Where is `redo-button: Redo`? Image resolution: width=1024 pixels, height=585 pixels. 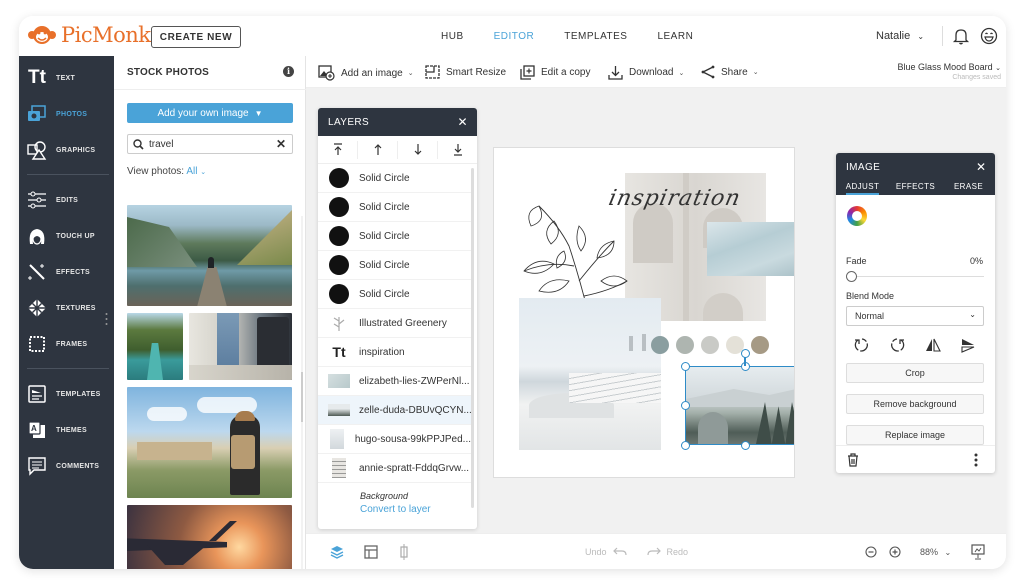
redo-button: Redo is located at coordinates (678, 552).